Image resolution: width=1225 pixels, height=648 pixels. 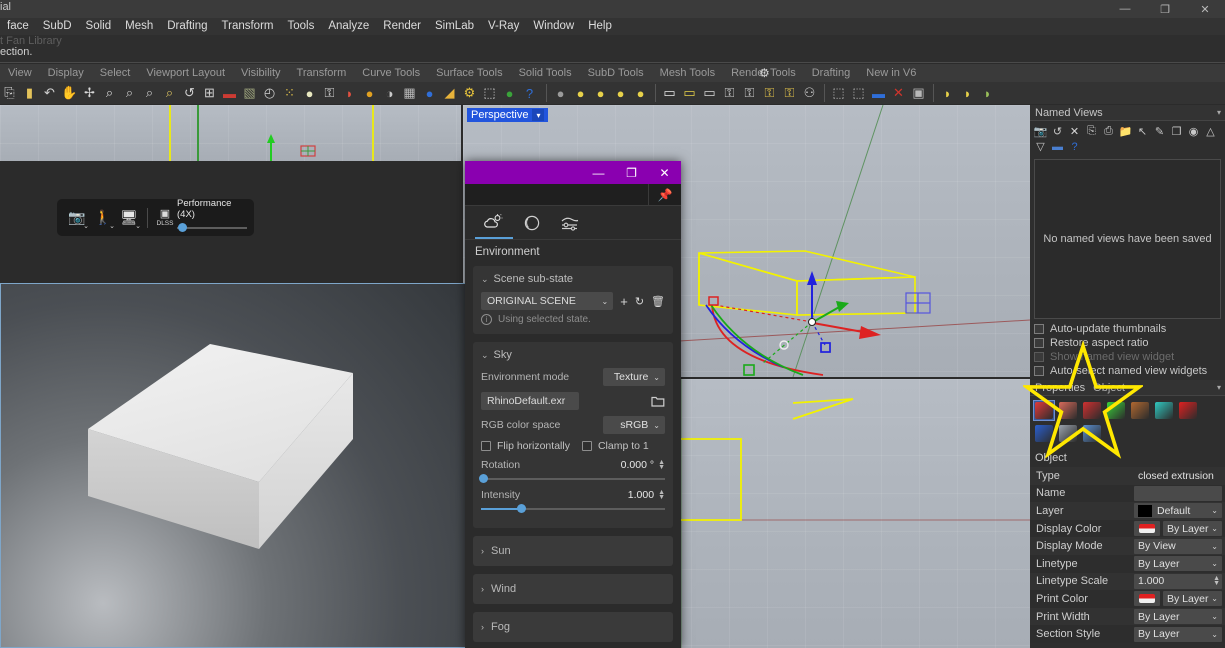 What do you see at coordinates (391, 73) in the screenshot?
I see `toolbar-tab-curve-tools: Curve Tools` at bounding box center [391, 73].